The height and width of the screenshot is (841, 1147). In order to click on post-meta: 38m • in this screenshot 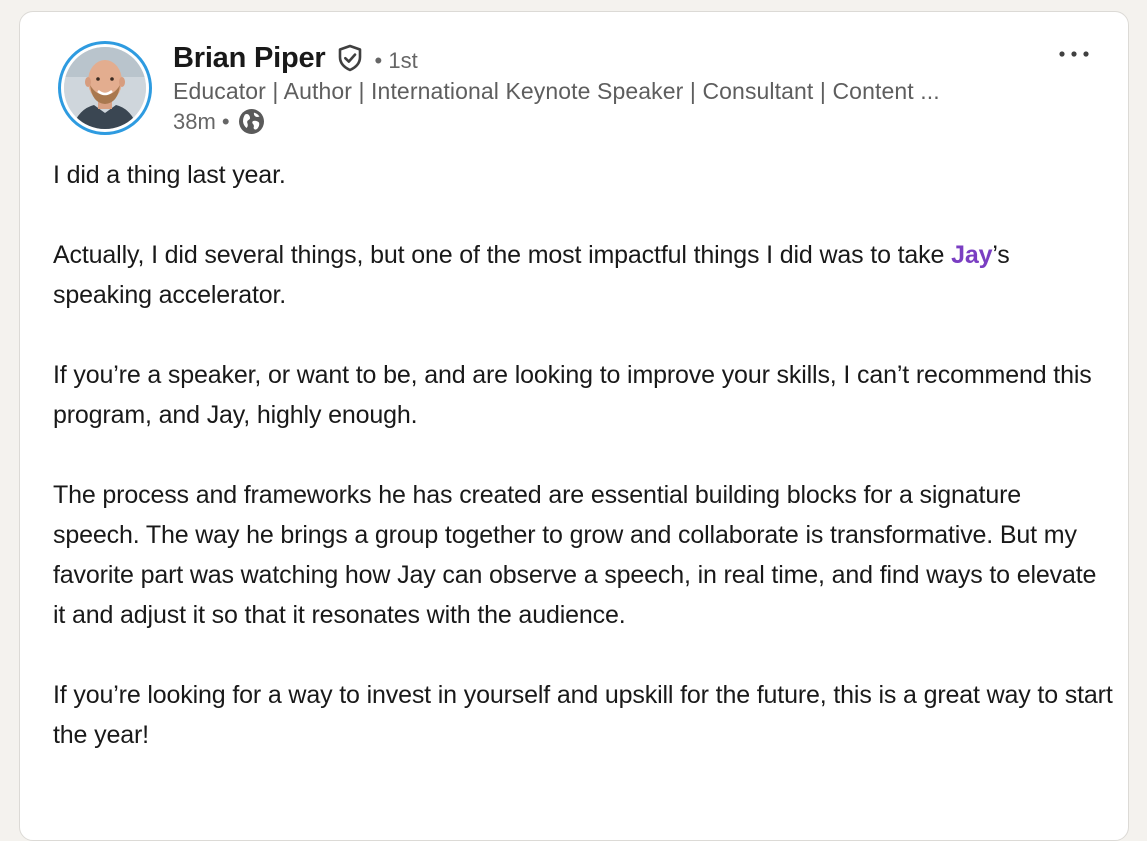, I will do `click(219, 121)`.